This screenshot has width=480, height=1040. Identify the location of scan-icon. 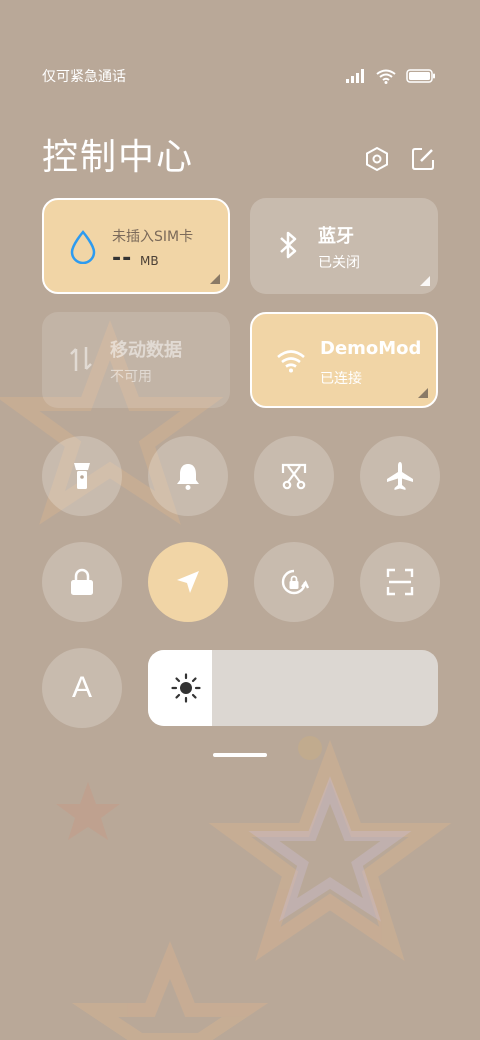
(400, 582).